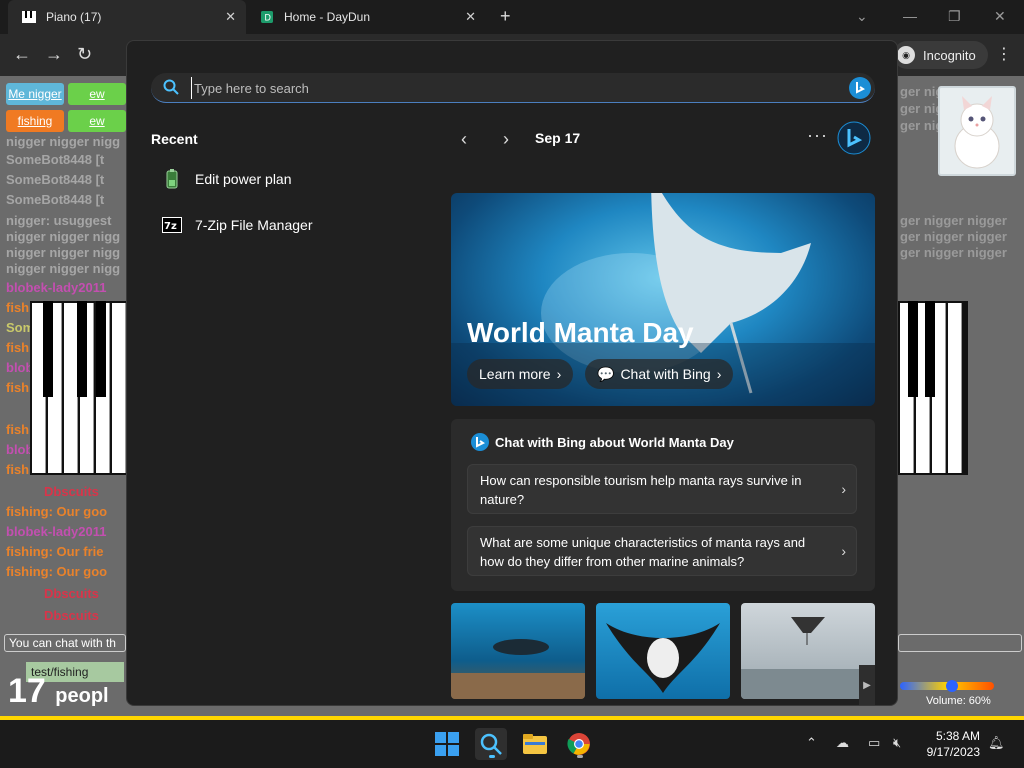  I want to click on tab-search-chevron-icon: ⌄, so click(862, 16).